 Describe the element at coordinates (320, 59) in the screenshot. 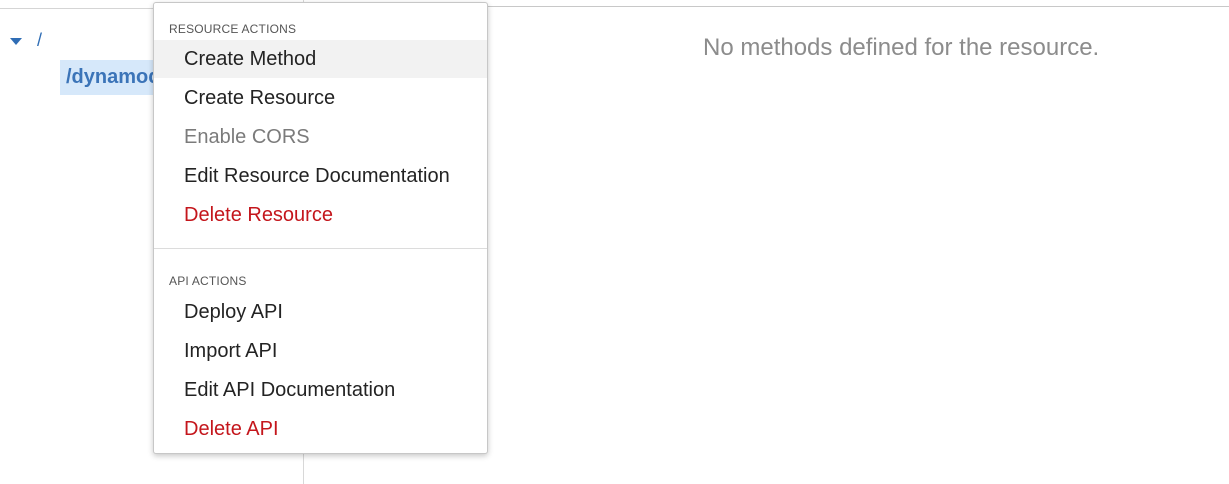

I see `create-method-item: Create Method` at that location.